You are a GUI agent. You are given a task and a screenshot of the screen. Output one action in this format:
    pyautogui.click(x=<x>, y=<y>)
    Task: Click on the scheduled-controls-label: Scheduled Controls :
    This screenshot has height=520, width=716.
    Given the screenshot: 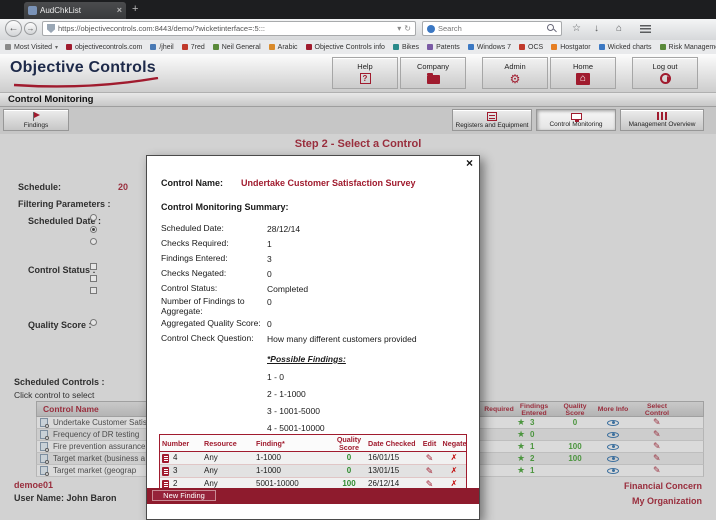 What is the action you would take?
    pyautogui.click(x=59, y=382)
    